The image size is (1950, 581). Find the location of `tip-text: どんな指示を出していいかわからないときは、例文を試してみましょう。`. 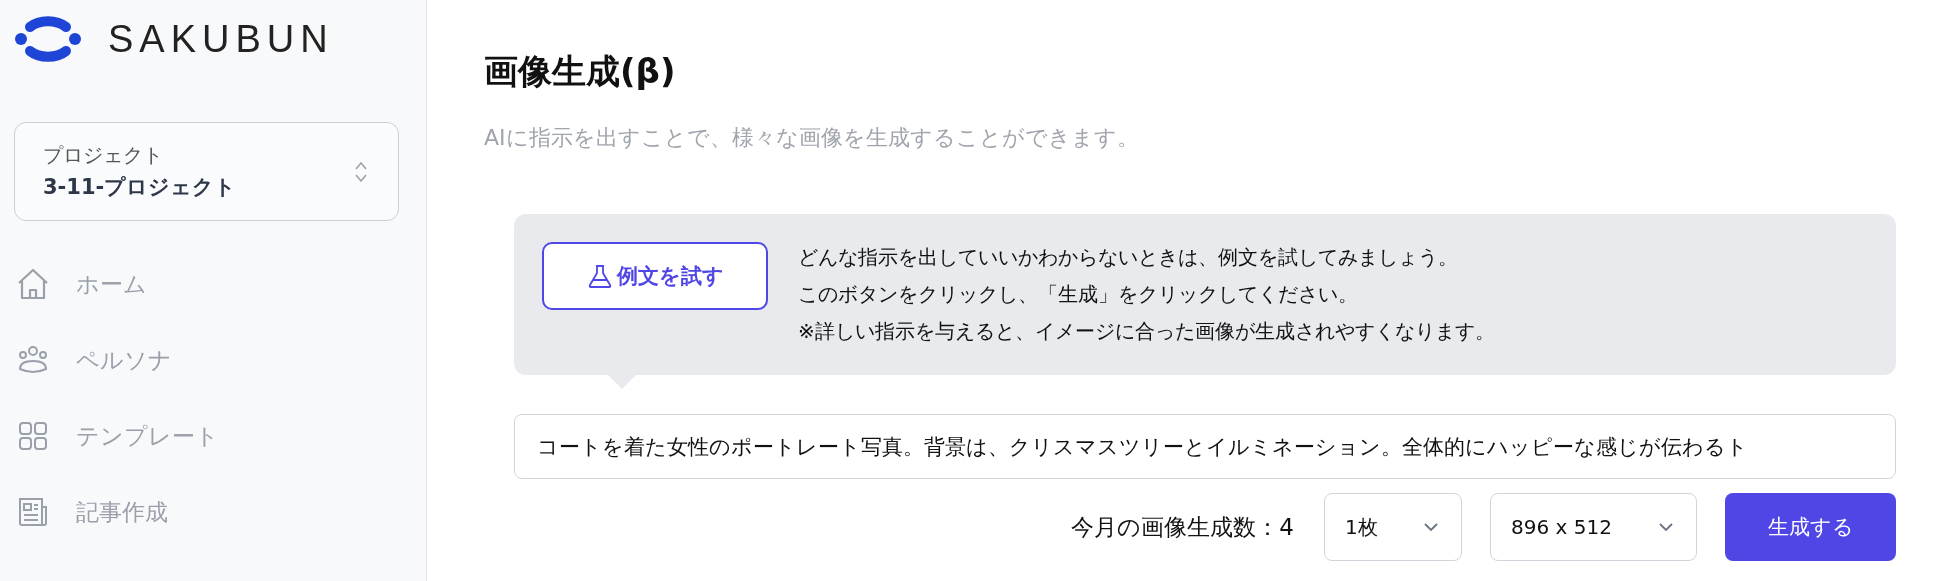

tip-text: どんな指示を出していいかわからないときは、例文を試してみましょう。 is located at coordinates (1128, 257).